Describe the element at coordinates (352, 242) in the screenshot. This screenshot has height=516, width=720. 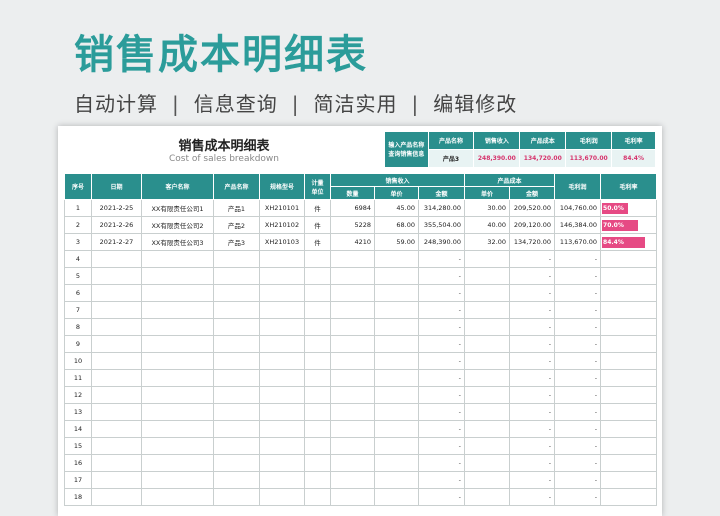
I see `cell-qty: 4210` at that location.